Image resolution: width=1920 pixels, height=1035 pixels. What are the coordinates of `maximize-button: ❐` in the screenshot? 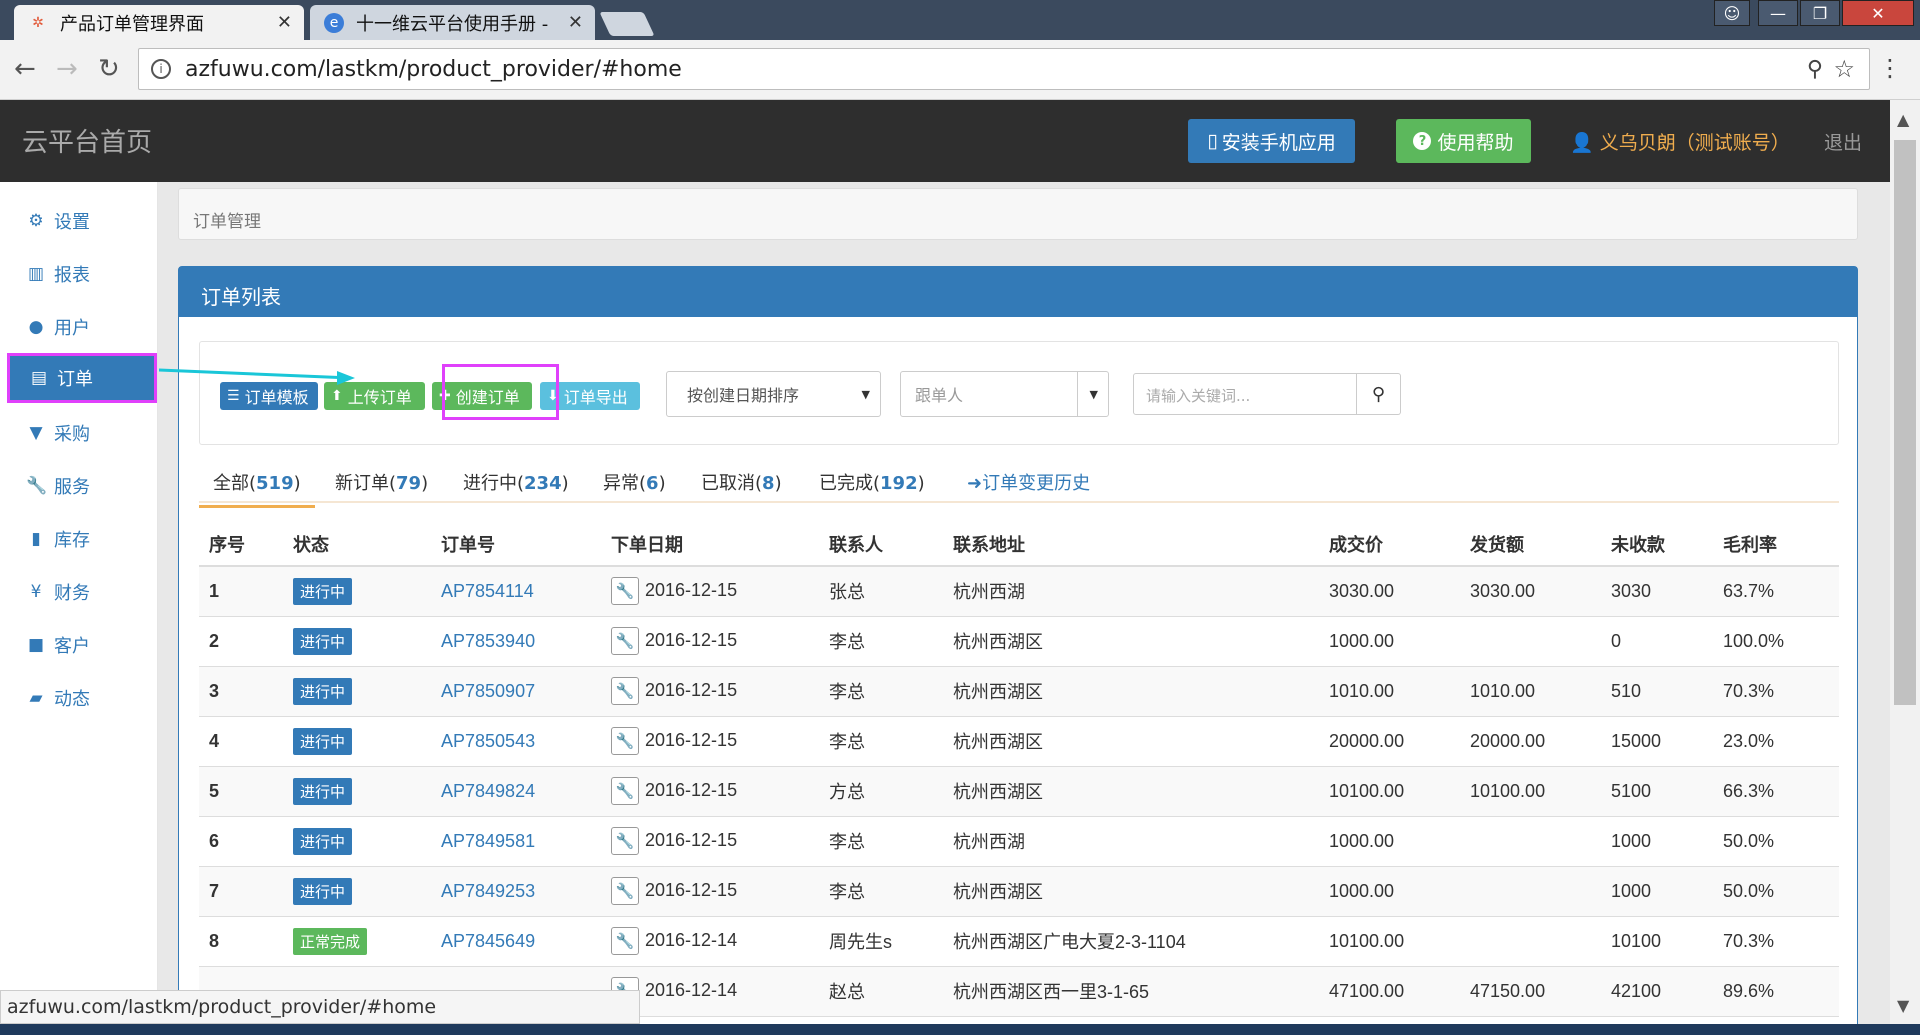 It's located at (1820, 13).